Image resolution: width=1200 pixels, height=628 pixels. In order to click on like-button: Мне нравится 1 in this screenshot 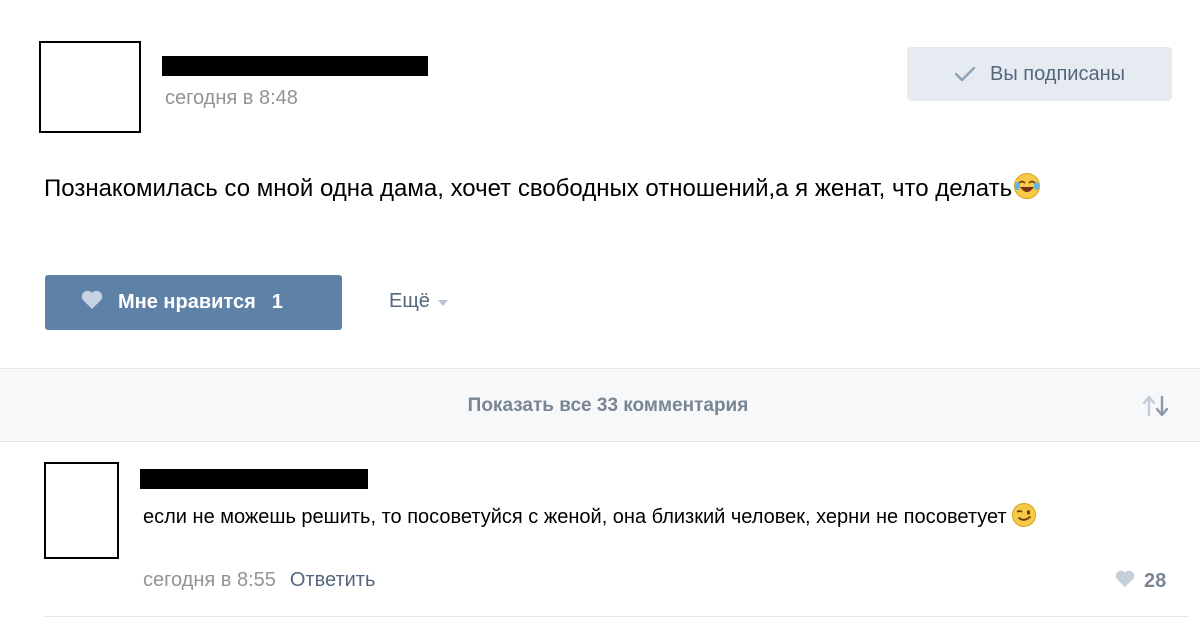, I will do `click(193, 302)`.